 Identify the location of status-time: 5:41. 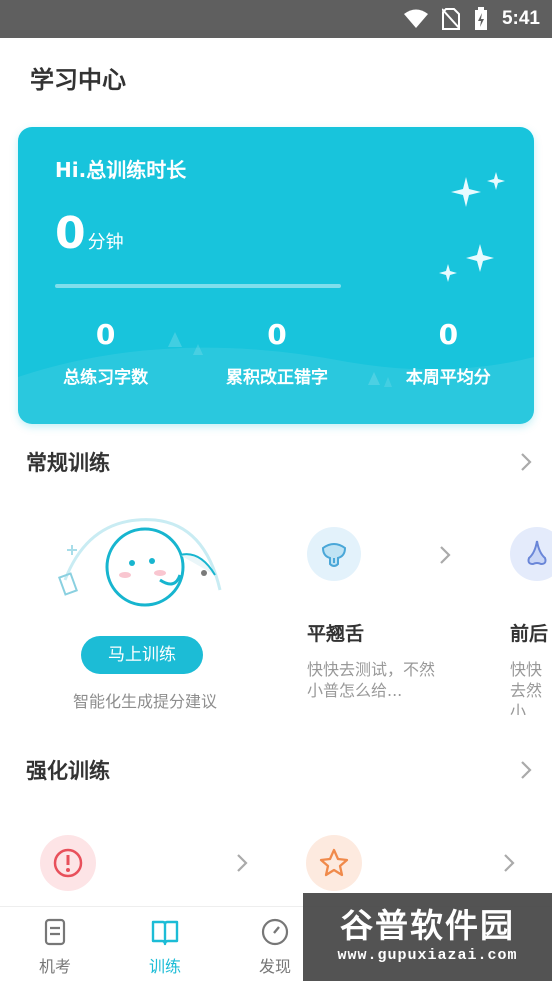
(520, 18).